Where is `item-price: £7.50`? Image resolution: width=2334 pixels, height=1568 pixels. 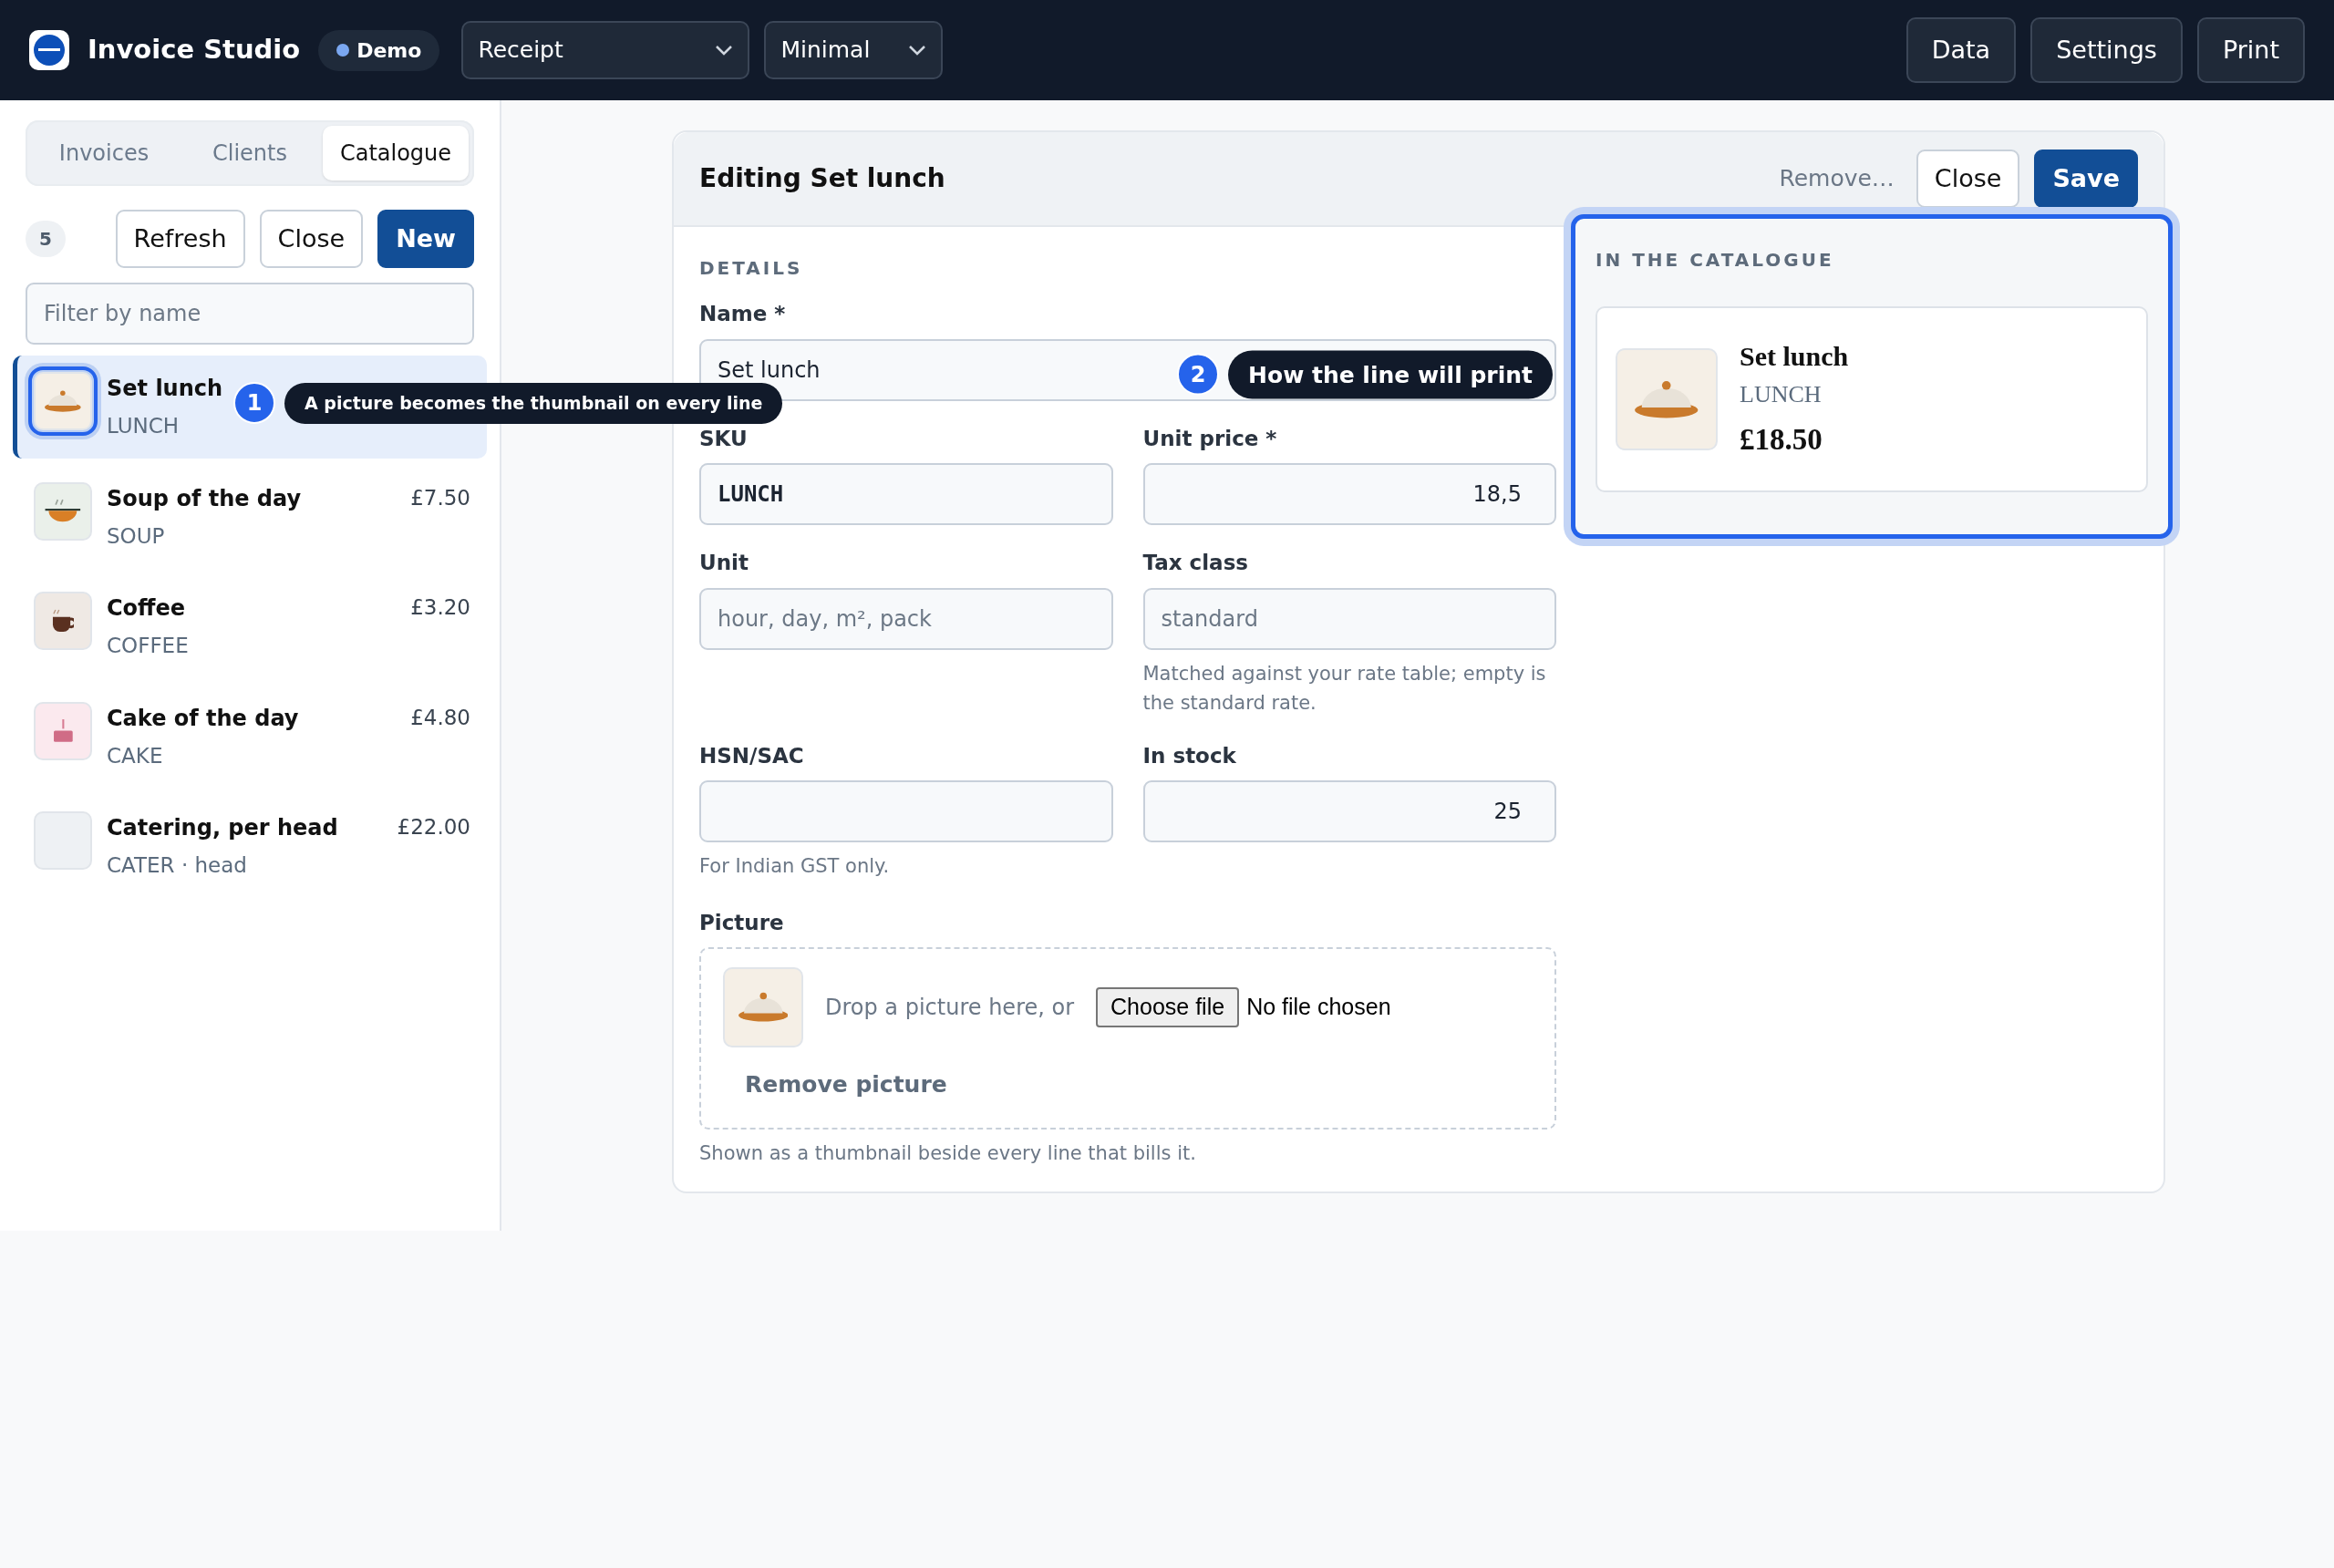 item-price: £7.50 is located at coordinates (440, 497).